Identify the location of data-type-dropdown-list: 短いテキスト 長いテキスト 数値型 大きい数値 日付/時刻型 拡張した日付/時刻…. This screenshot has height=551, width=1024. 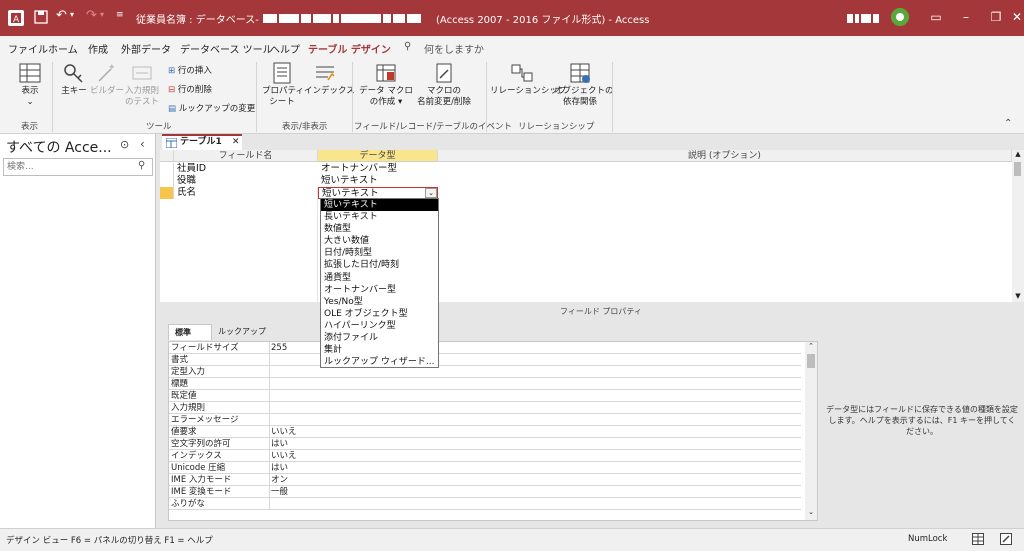
(379, 283).